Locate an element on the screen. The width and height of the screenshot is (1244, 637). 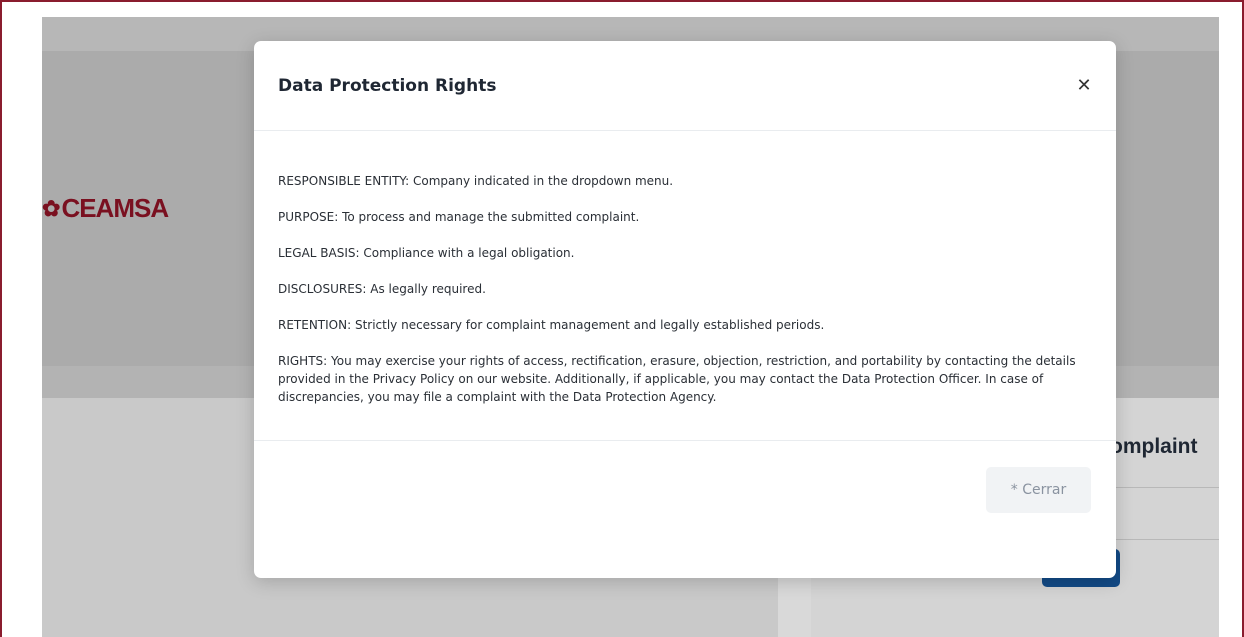
modal-header: Data Protection Rights ✕ is located at coordinates (685, 86).